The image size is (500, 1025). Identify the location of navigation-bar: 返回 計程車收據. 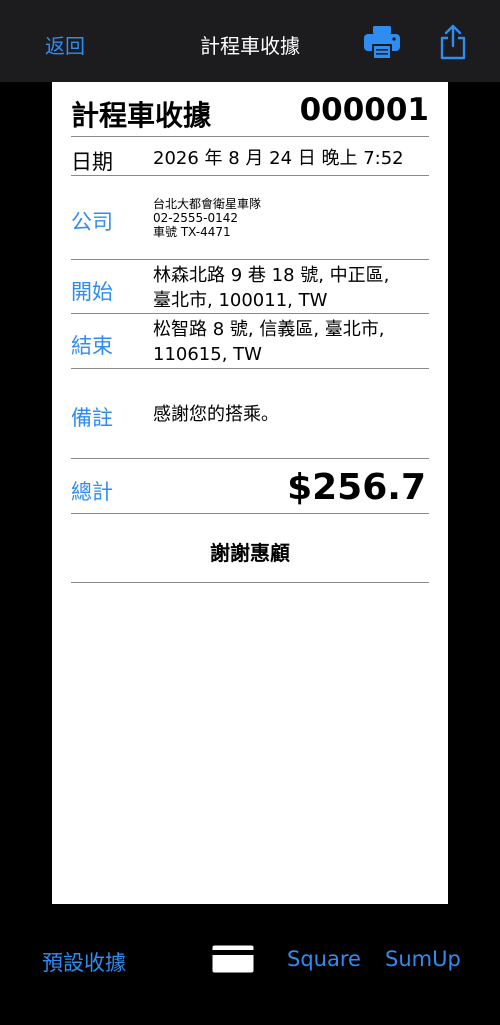
(250, 41).